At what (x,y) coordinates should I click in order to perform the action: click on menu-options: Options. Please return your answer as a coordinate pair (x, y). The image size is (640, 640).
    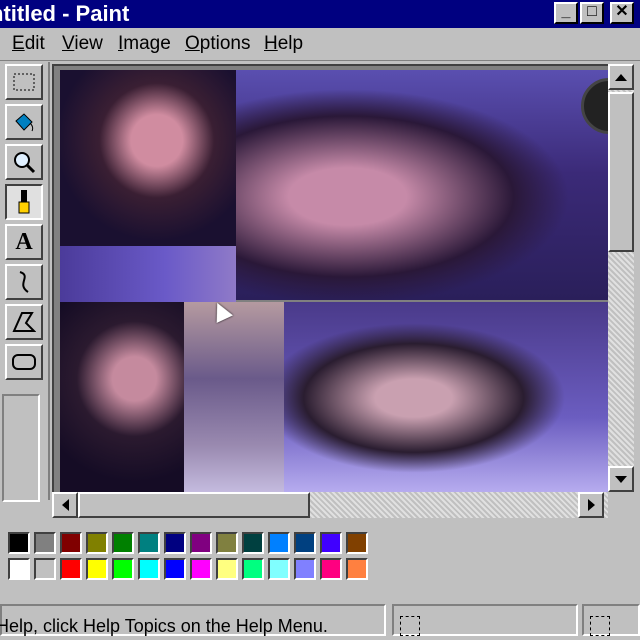
    Looking at the image, I should click on (217, 44).